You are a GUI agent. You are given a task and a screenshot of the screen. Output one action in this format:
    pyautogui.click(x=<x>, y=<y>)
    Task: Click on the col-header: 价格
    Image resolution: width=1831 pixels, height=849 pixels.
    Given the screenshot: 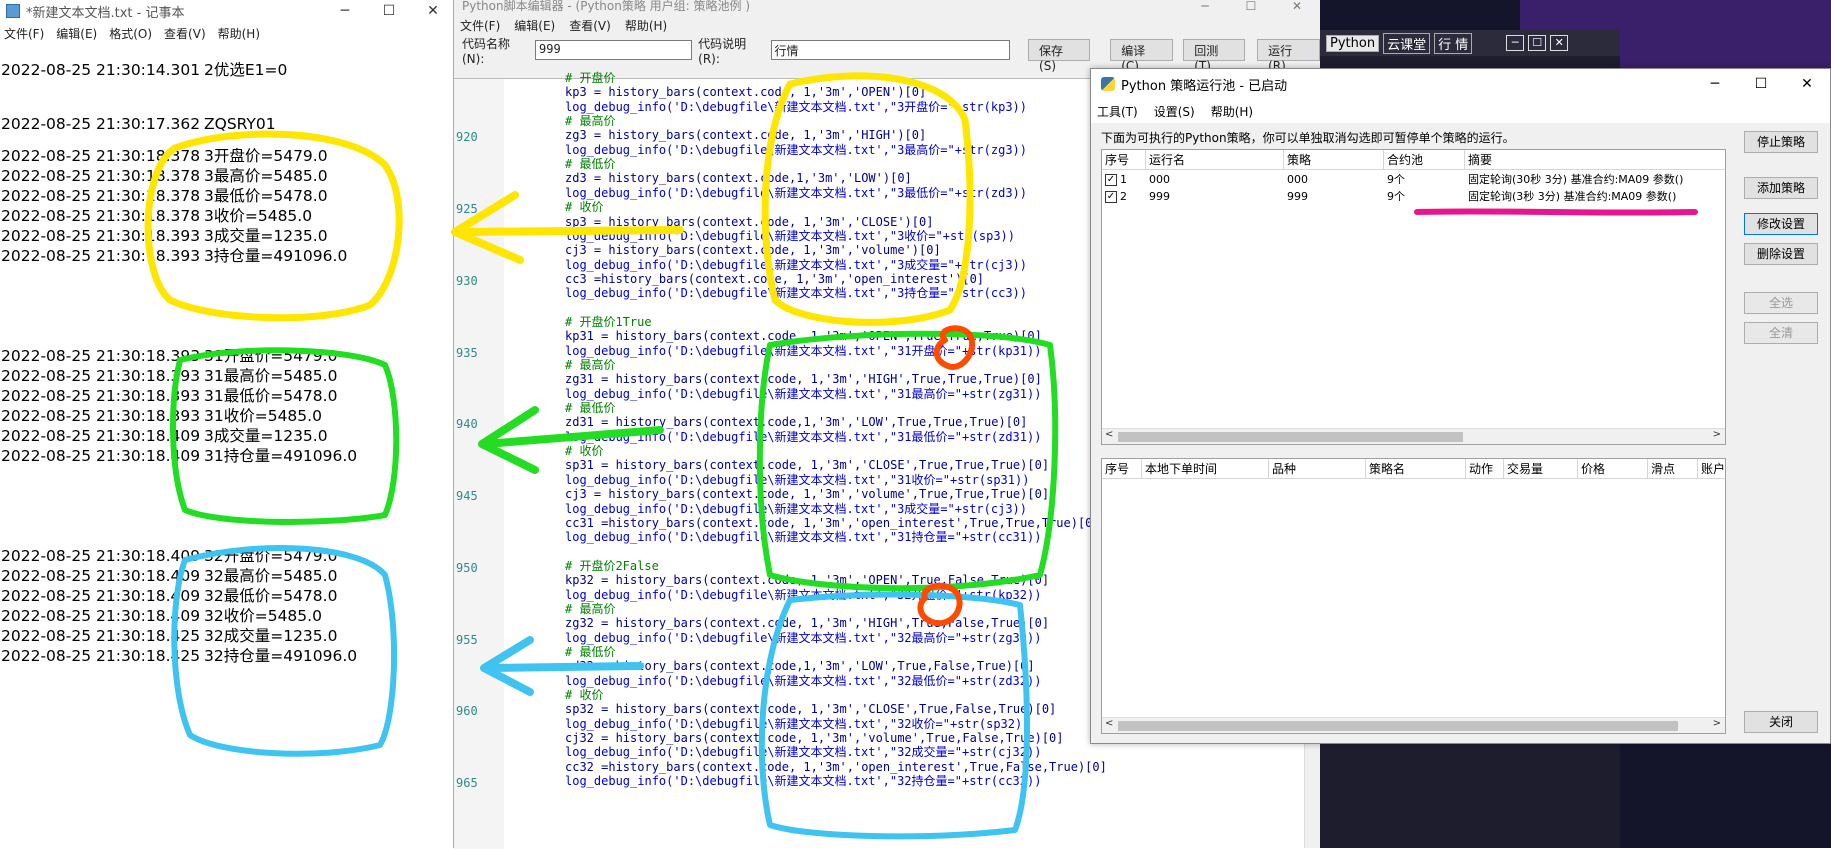 What is the action you would take?
    pyautogui.click(x=1613, y=468)
    